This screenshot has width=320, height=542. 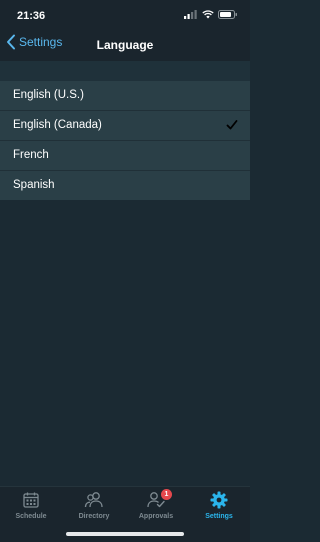 I want to click on navigation-bar: Settings Language, so click(x=125, y=44).